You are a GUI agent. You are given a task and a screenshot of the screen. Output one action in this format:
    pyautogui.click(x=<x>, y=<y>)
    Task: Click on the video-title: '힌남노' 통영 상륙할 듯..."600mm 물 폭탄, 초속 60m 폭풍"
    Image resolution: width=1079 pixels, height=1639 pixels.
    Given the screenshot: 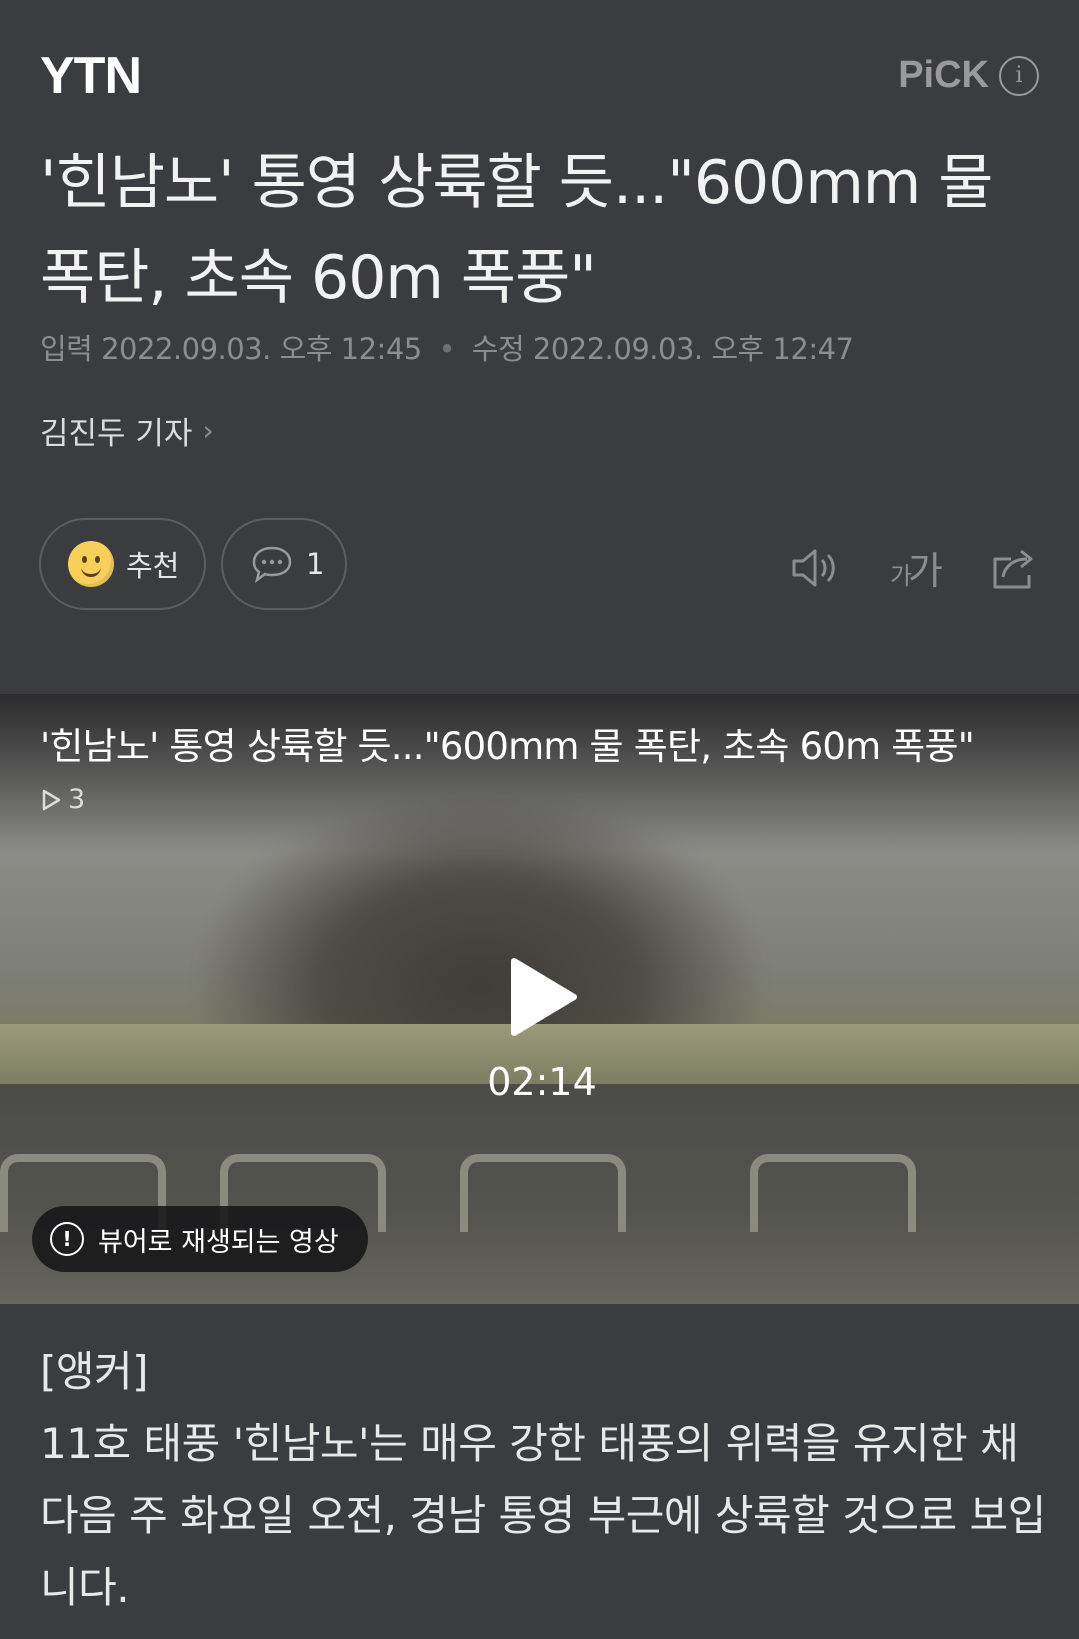 What is the action you would take?
    pyautogui.click(x=507, y=746)
    